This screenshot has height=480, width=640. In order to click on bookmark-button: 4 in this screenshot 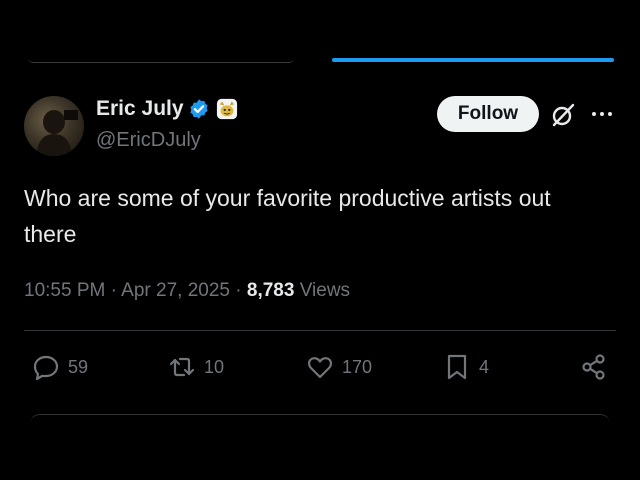, I will do `click(466, 367)`.